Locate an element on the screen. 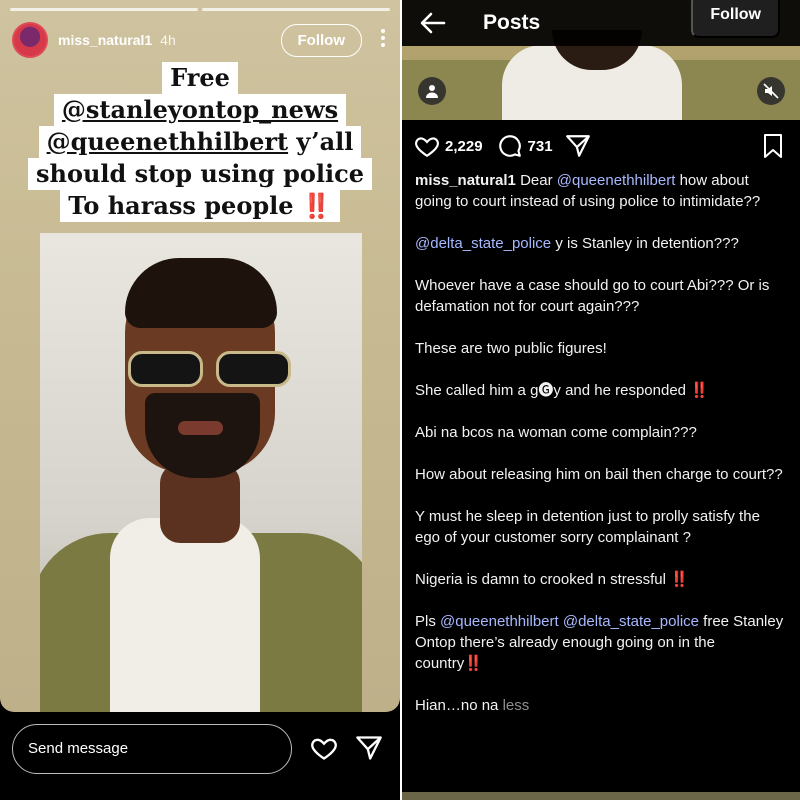  avatar is located at coordinates (30, 40).